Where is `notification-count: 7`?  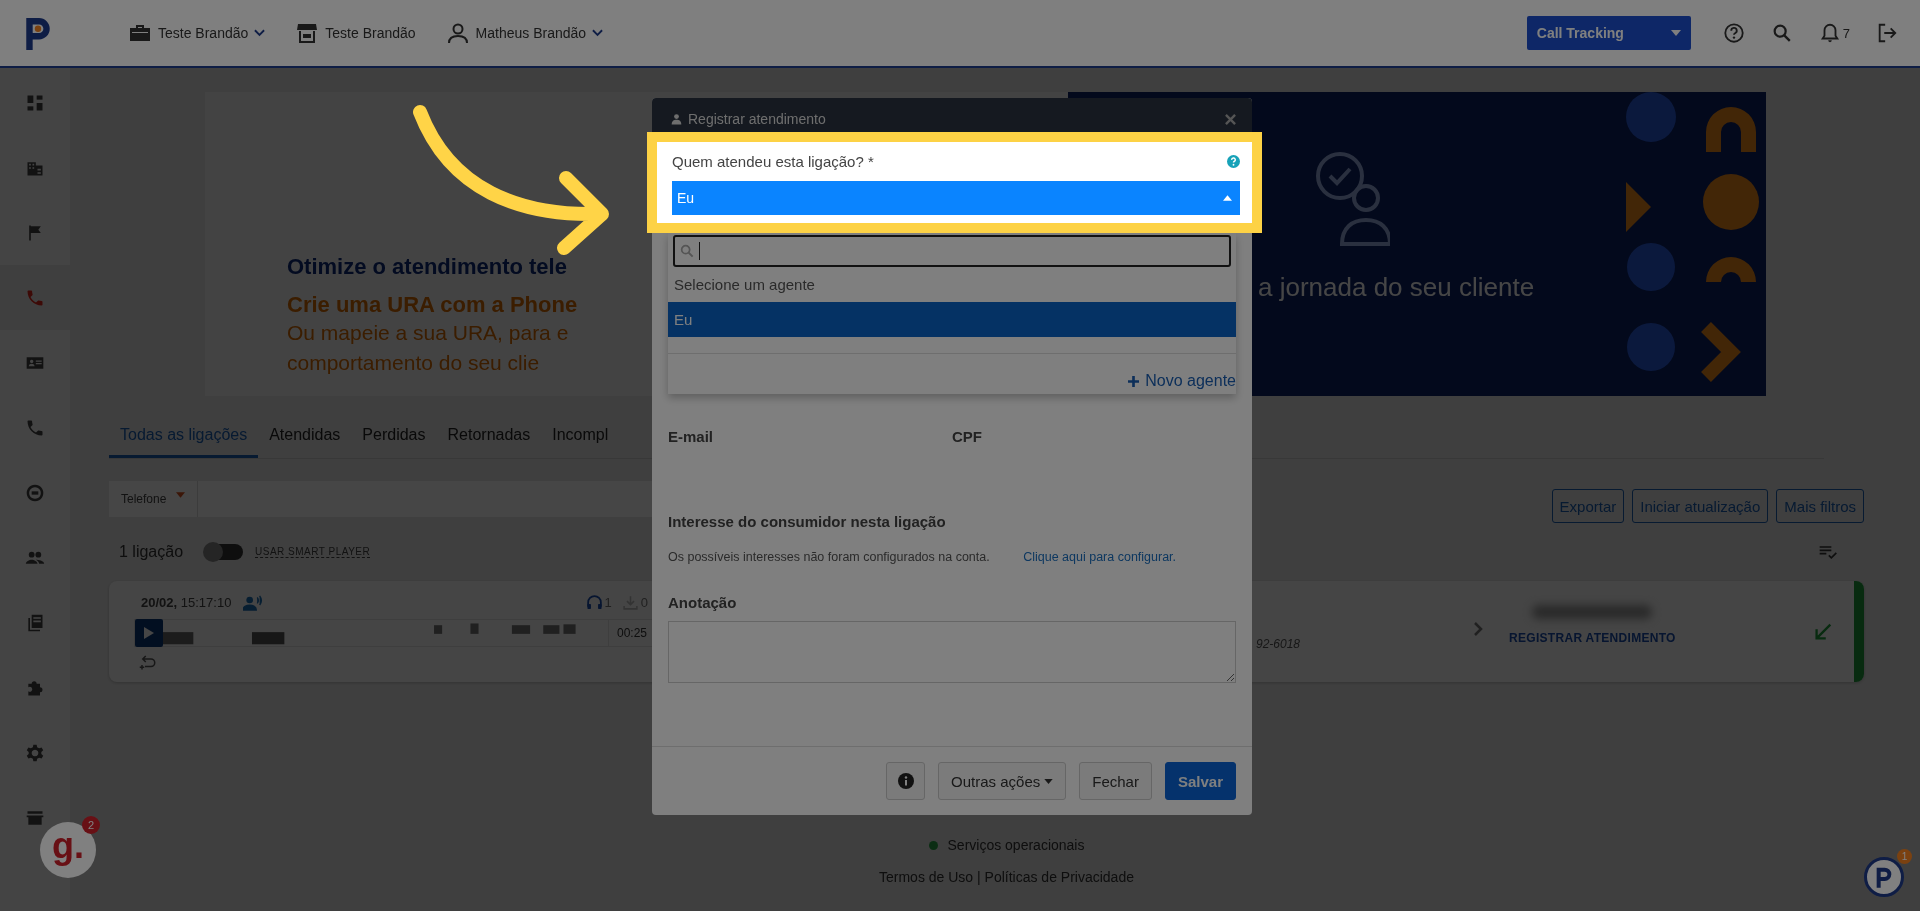 notification-count: 7 is located at coordinates (1846, 33).